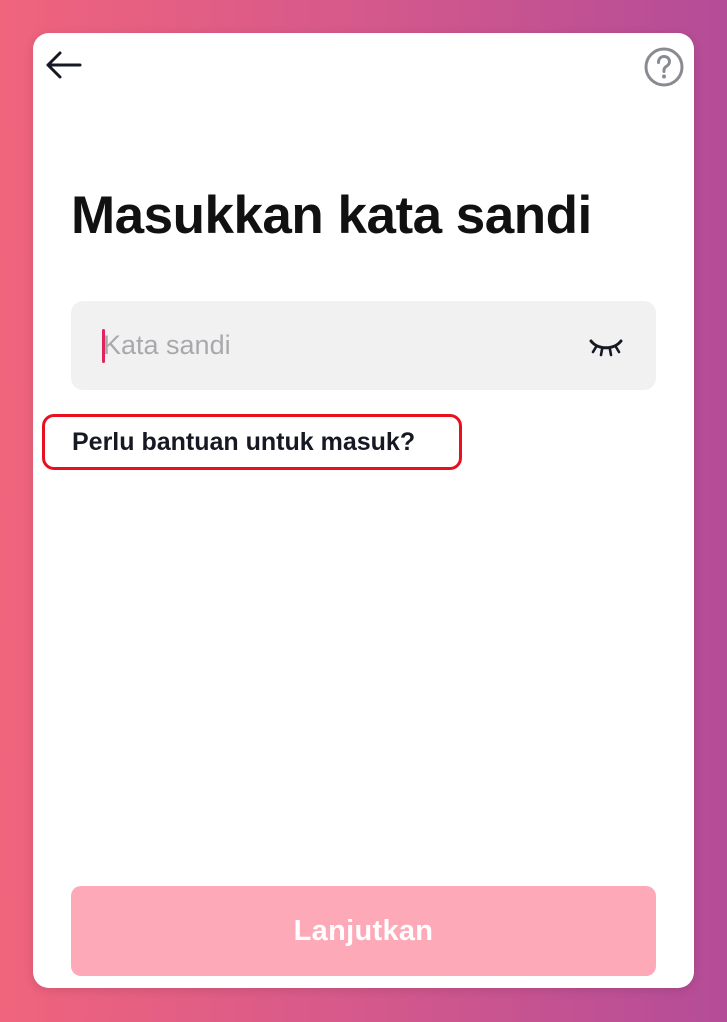  Describe the element at coordinates (331, 215) in the screenshot. I see `page-title: Masukkan kata sandi` at that location.